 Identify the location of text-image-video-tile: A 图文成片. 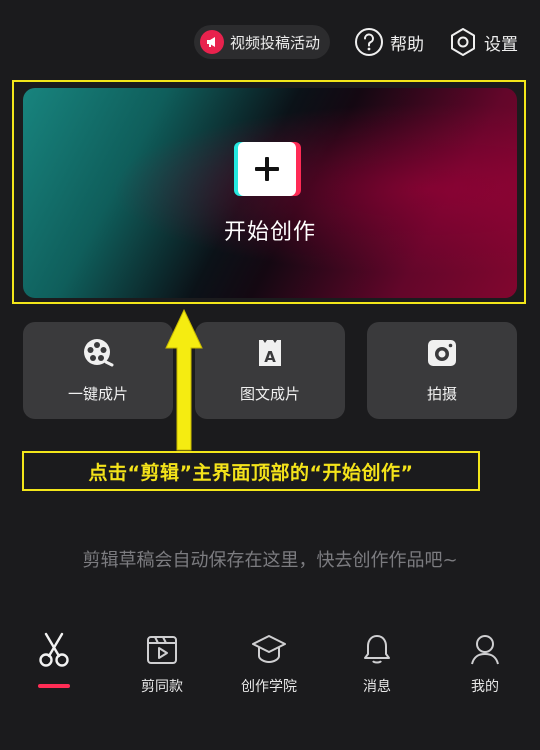
(270, 370).